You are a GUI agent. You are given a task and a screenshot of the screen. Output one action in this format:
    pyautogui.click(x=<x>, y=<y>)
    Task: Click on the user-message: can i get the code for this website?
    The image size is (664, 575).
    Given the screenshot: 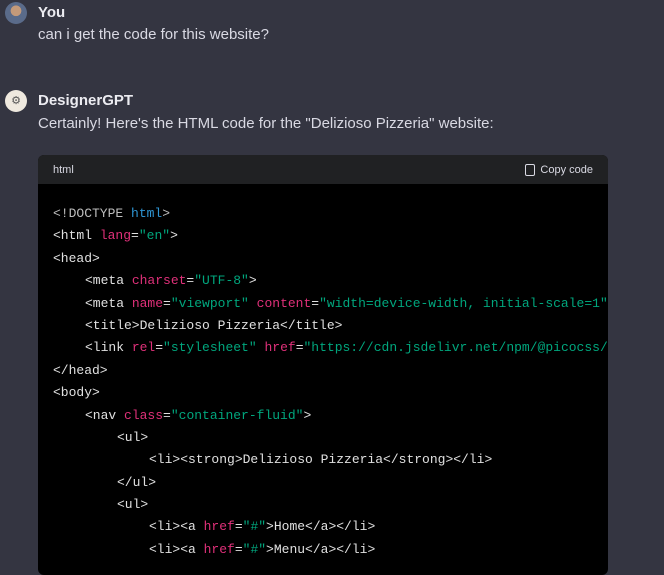 What is the action you would take?
    pyautogui.click(x=153, y=34)
    